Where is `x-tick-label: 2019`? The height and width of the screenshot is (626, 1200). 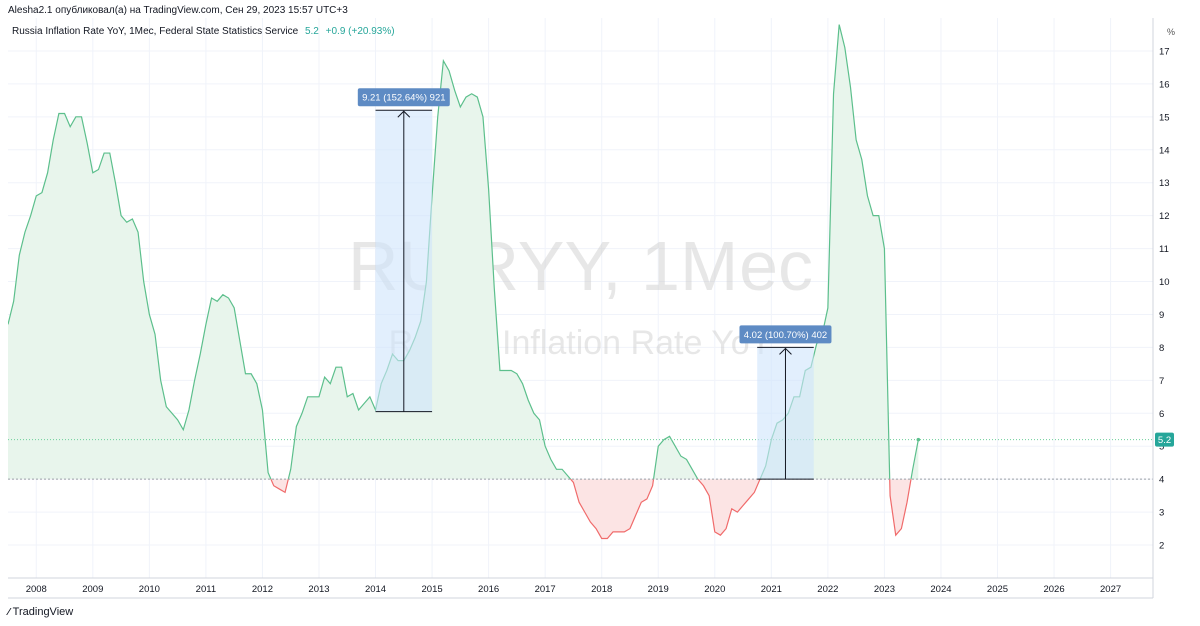
x-tick-label: 2019 is located at coordinates (658, 589).